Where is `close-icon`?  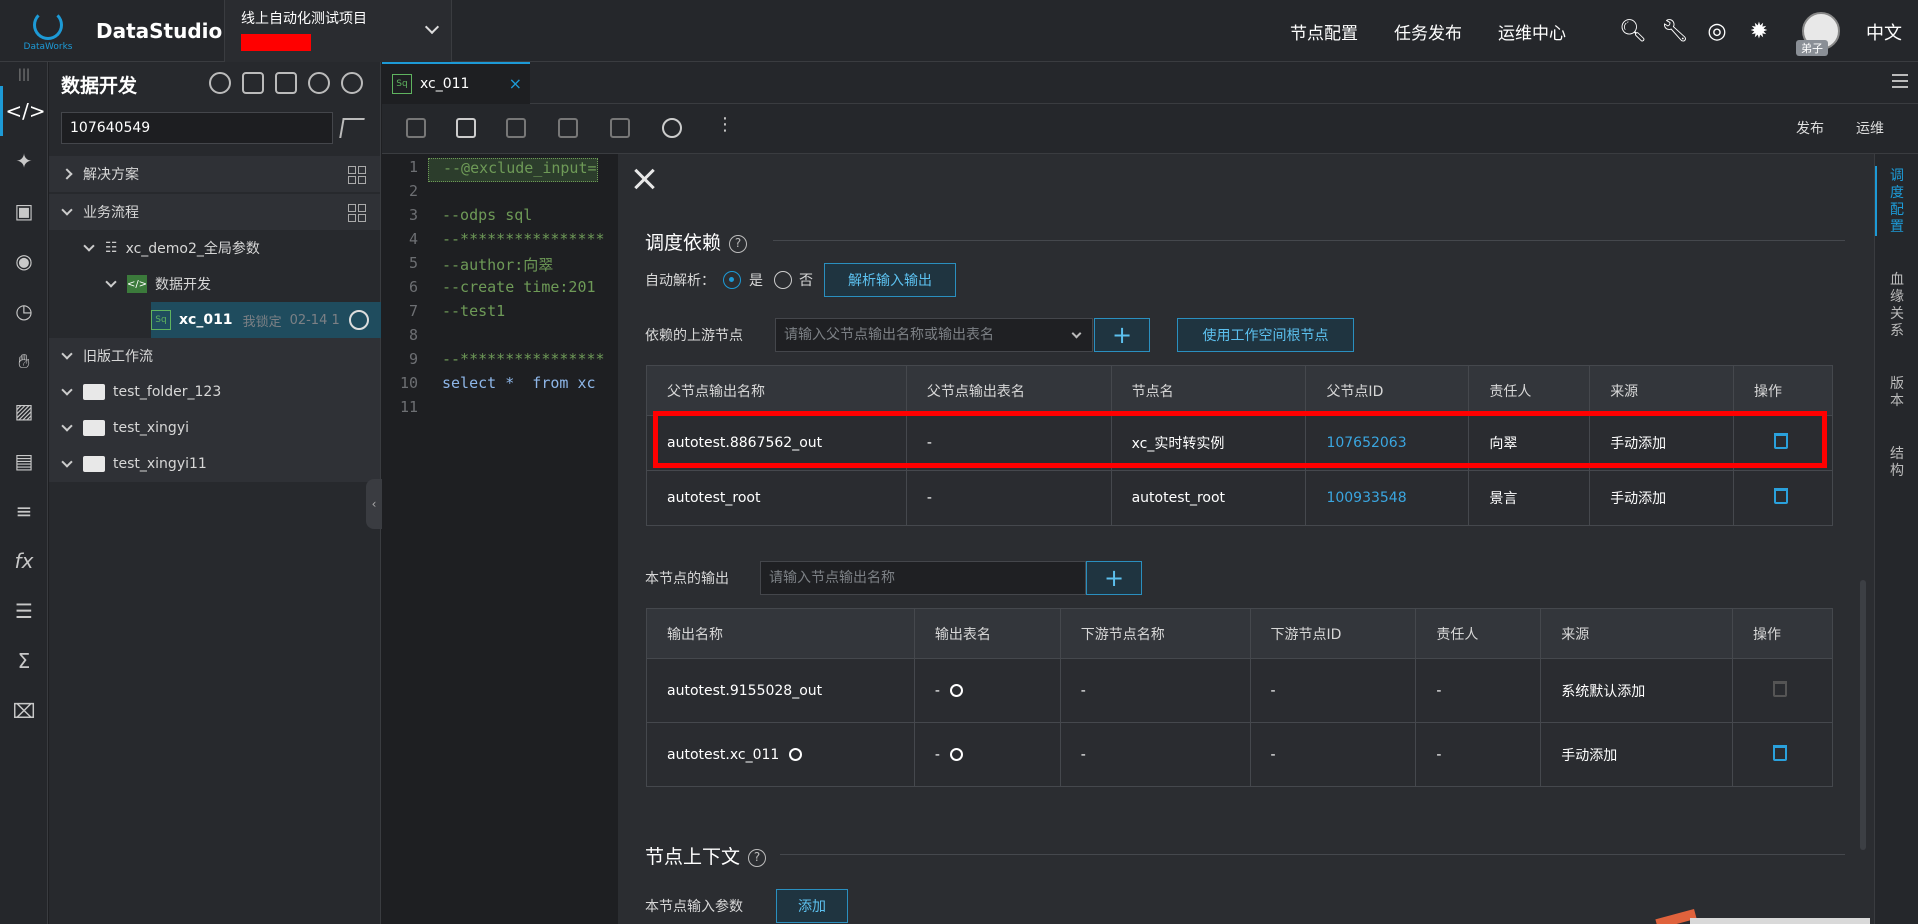 close-icon is located at coordinates (644, 179).